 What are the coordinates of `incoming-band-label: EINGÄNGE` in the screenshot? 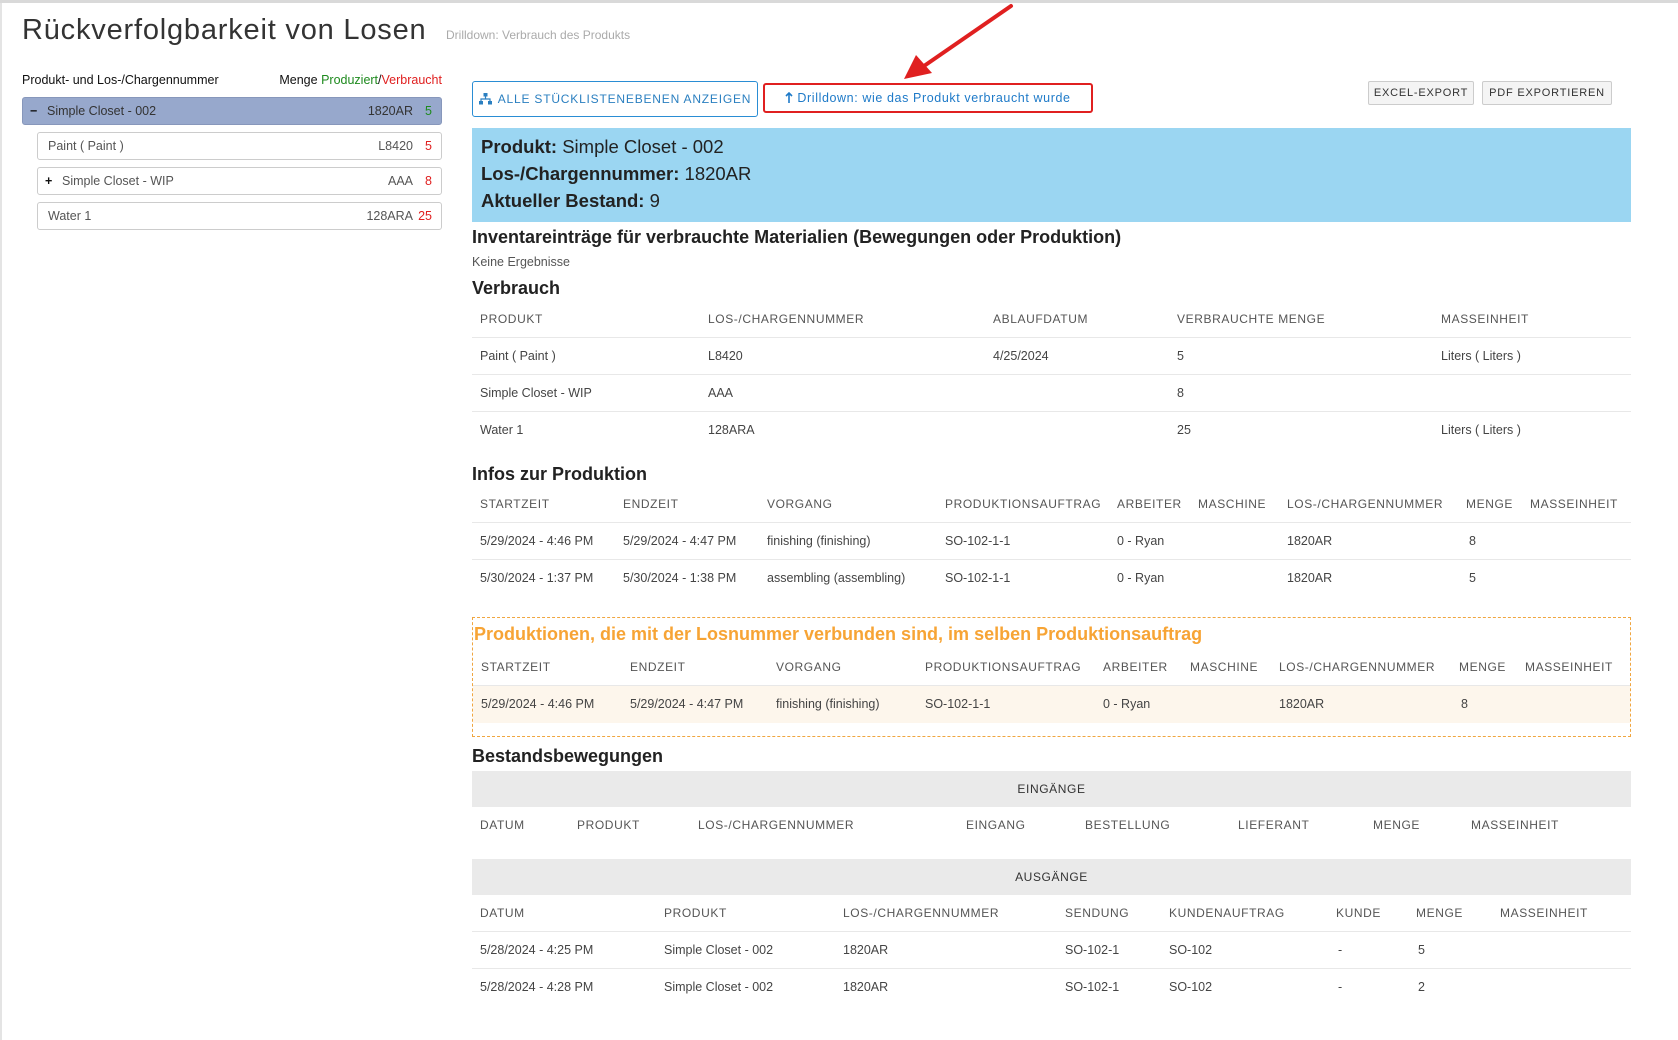 It's located at (1051, 789).